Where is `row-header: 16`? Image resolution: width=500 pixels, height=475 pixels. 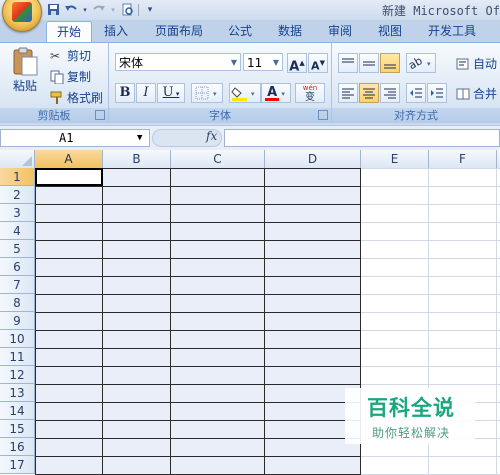 row-header: 16 is located at coordinates (17, 447).